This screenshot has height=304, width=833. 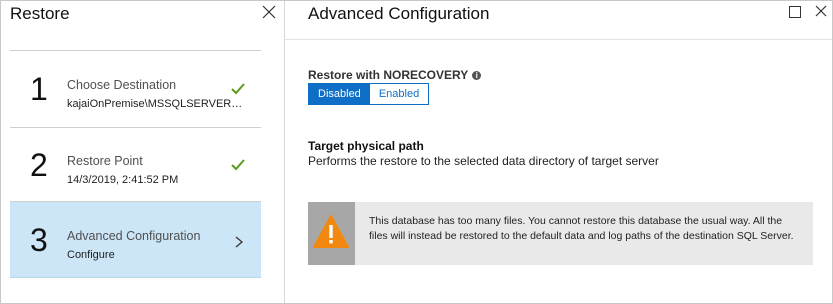 What do you see at coordinates (105, 161) in the screenshot?
I see `step-title: Restore Point` at bounding box center [105, 161].